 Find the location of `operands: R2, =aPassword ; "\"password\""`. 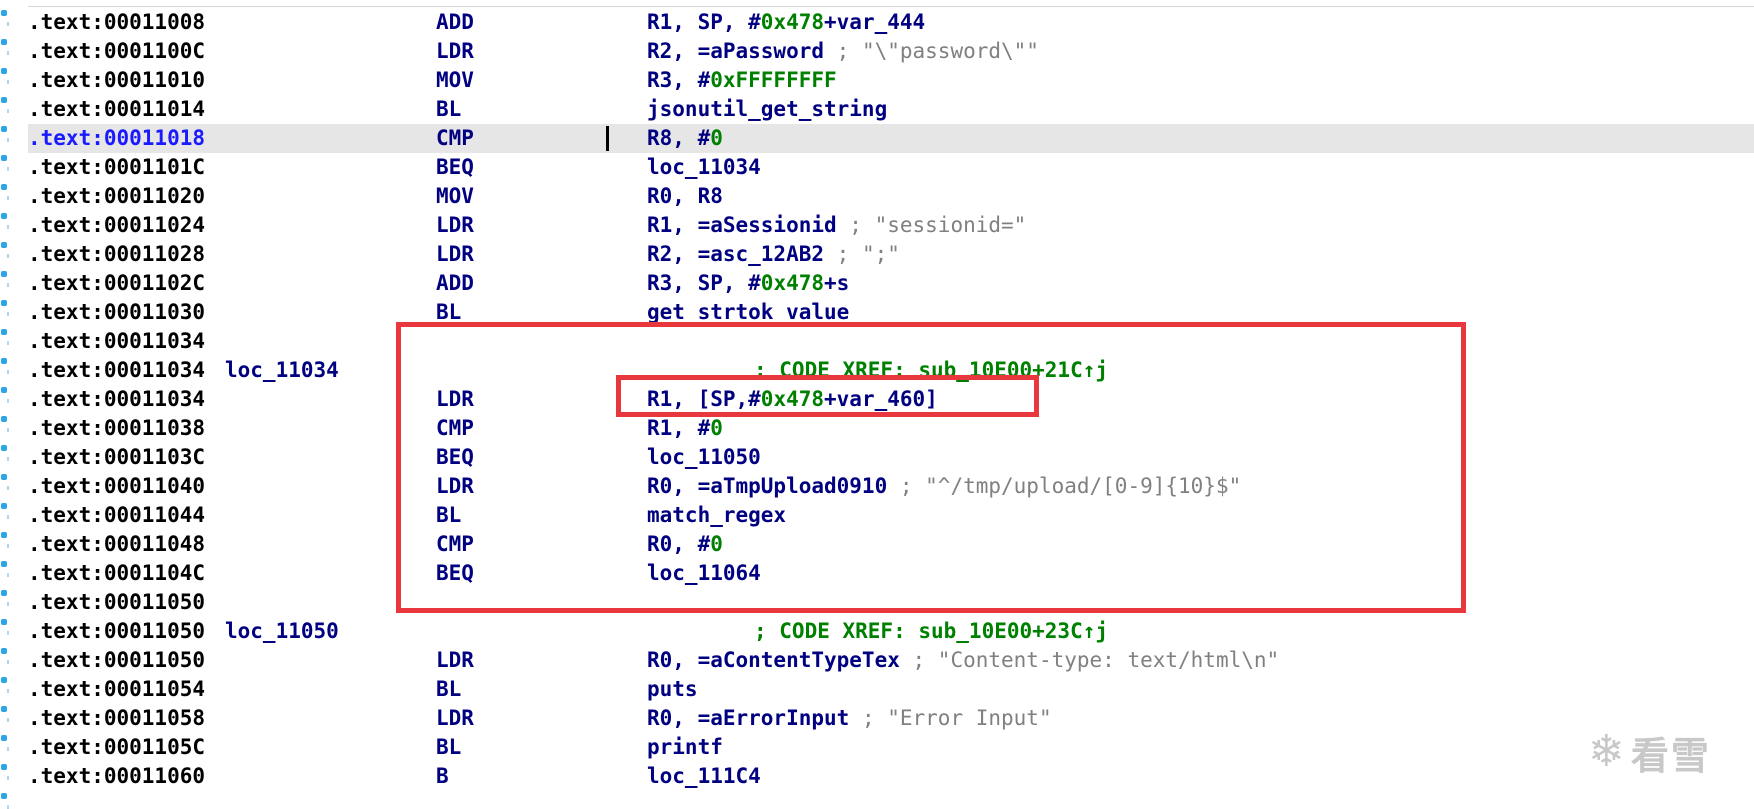

operands: R2, =aPassword ; "\"password\"" is located at coordinates (843, 51).